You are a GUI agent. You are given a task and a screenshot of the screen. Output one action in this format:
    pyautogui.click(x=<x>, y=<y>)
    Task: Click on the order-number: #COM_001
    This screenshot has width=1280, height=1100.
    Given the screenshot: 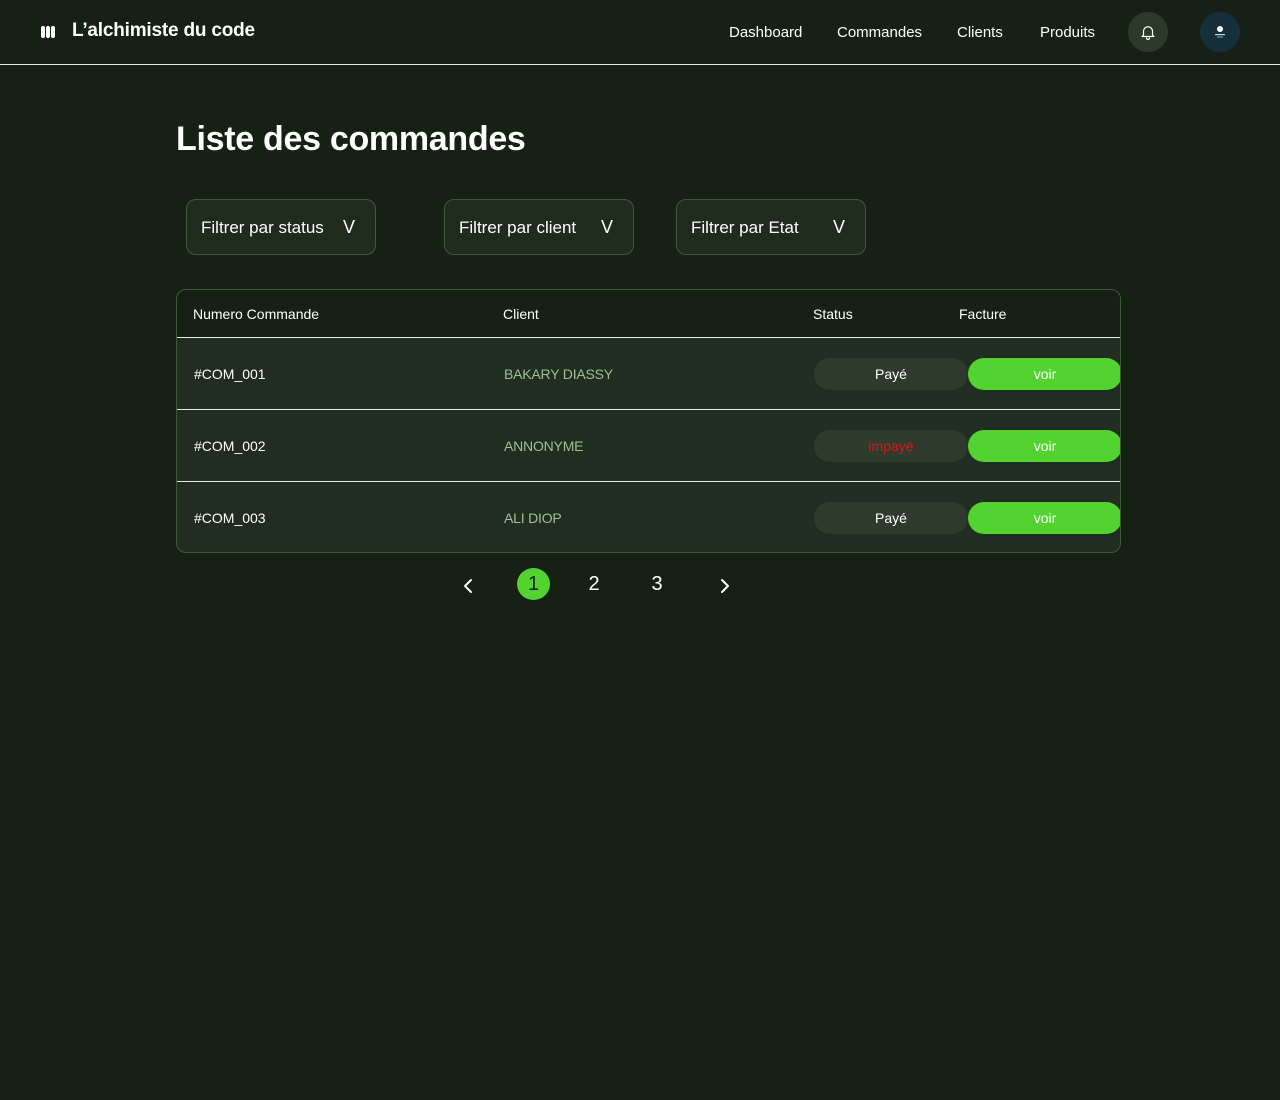 What is the action you would take?
    pyautogui.click(x=230, y=374)
    